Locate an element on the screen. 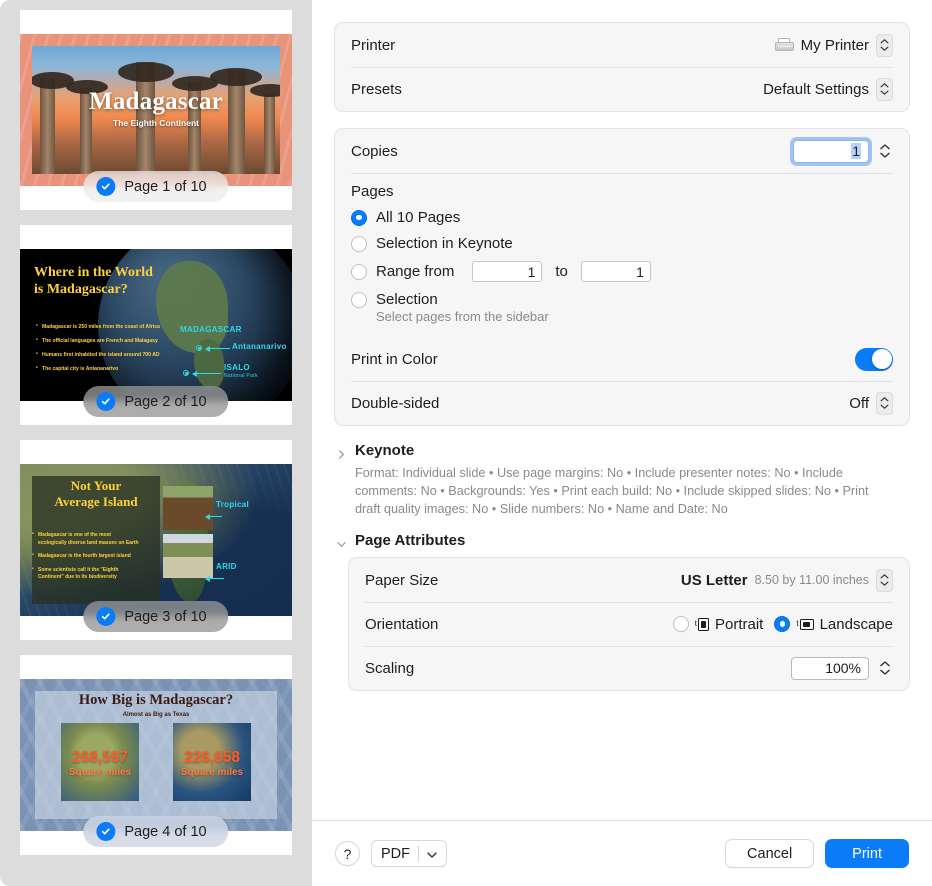 Image resolution: width=932 pixels, height=886 pixels. page-2-selection-pill: Page 2 of 10 is located at coordinates (156, 401).